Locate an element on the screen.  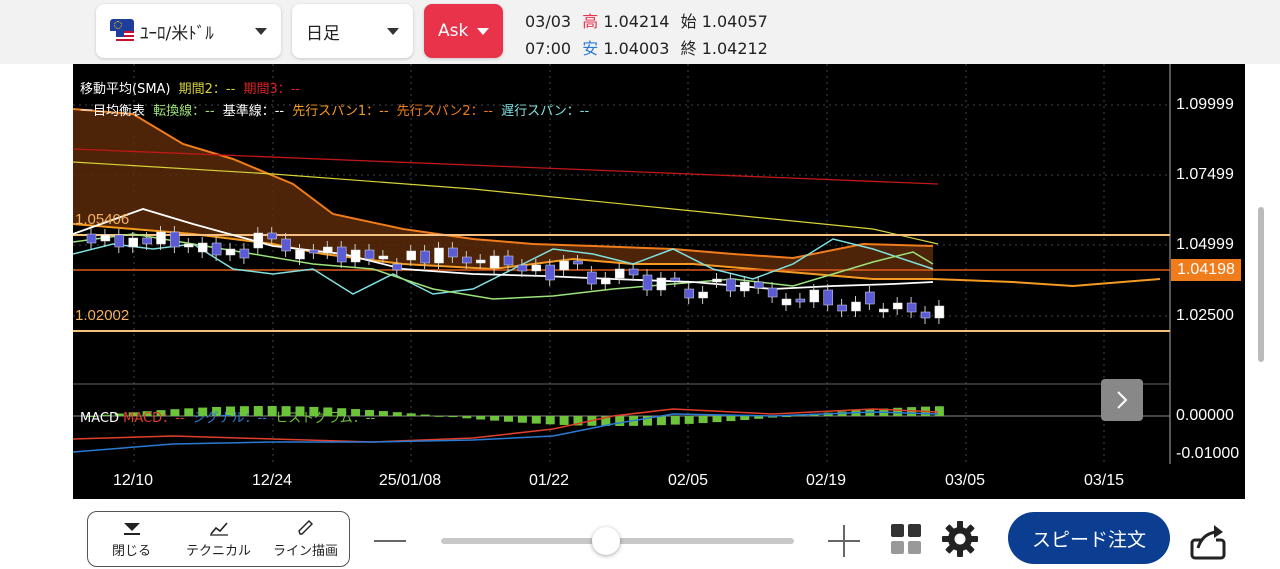
current-price-tag: 1.04198 is located at coordinates (1206, 270).